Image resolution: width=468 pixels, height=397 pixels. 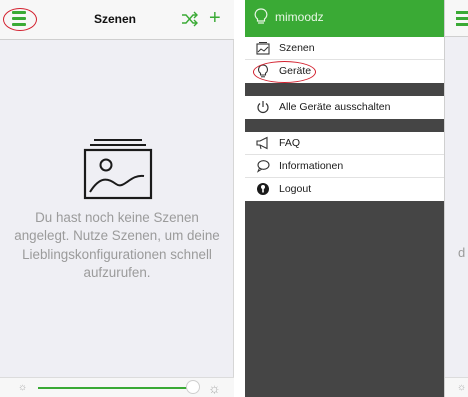 I want to click on menu-highlight-circle, so click(x=20, y=19).